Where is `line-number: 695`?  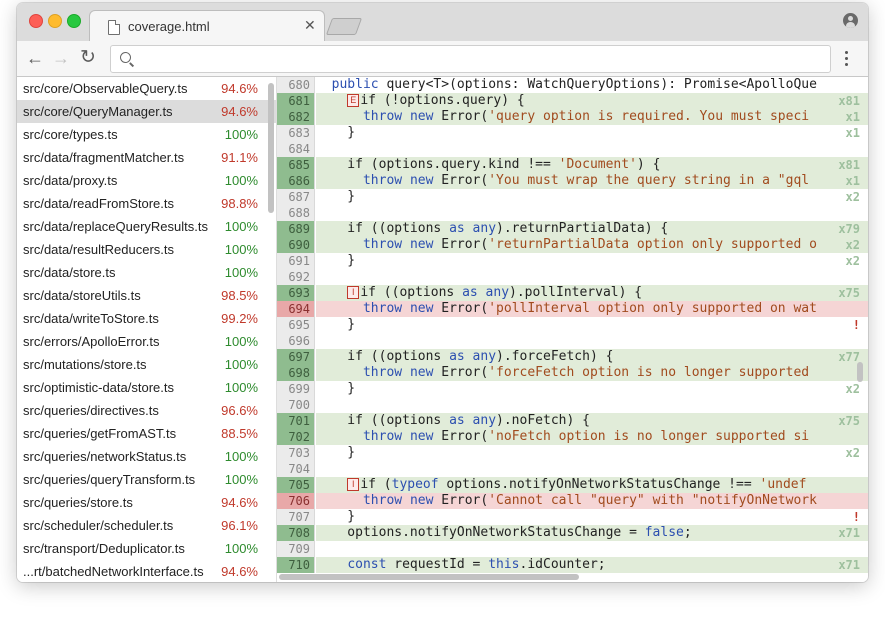 line-number: 695 is located at coordinates (296, 325).